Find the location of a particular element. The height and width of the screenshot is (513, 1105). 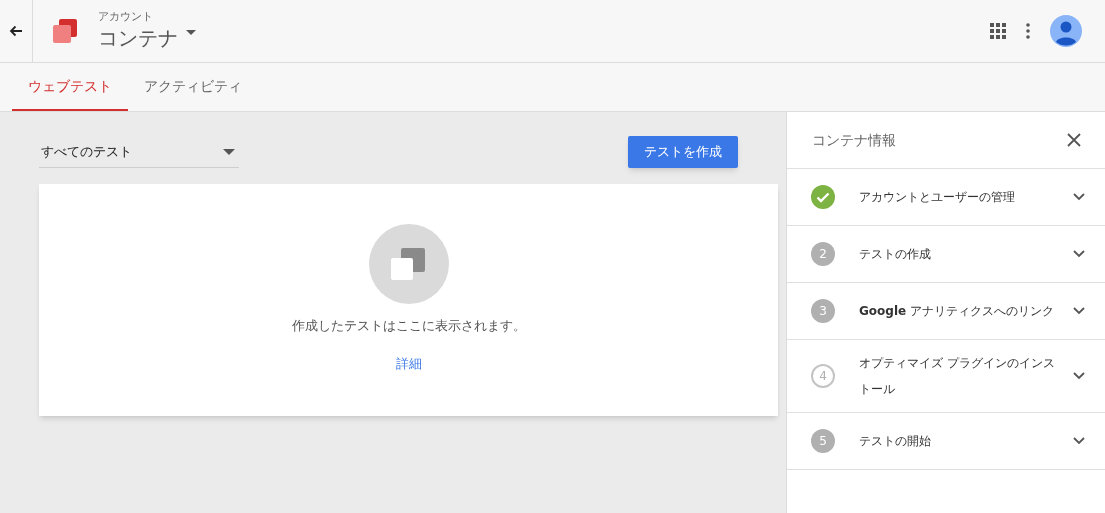

step-row: 3 Google アナリティクスへのリンク is located at coordinates (946, 311).